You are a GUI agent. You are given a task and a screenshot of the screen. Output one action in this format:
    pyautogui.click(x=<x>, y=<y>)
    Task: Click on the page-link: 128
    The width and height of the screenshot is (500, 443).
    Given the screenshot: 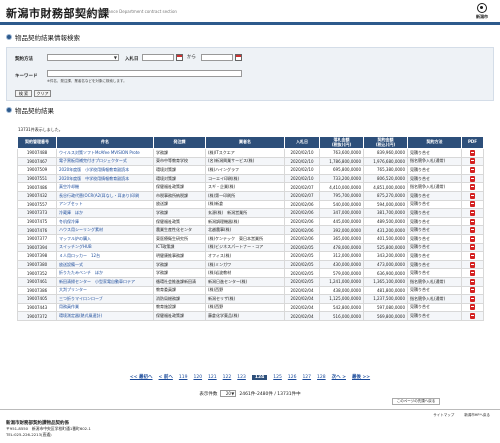 What is the action you would take?
    pyautogui.click(x=321, y=377)
    